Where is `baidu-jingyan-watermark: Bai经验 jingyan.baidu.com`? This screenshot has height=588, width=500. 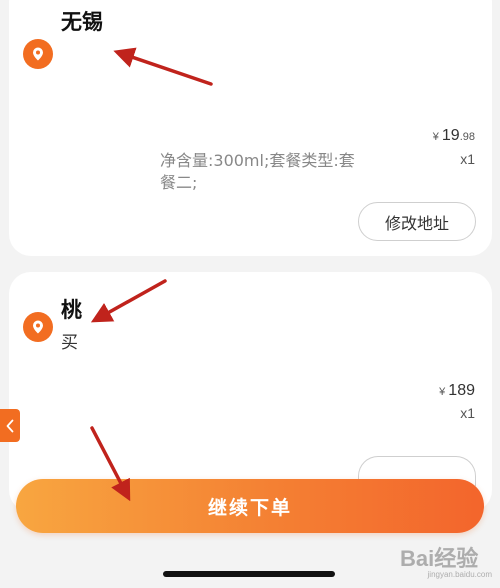 baidu-jingyan-watermark: Bai经验 jingyan.baidu.com is located at coordinates (446, 559).